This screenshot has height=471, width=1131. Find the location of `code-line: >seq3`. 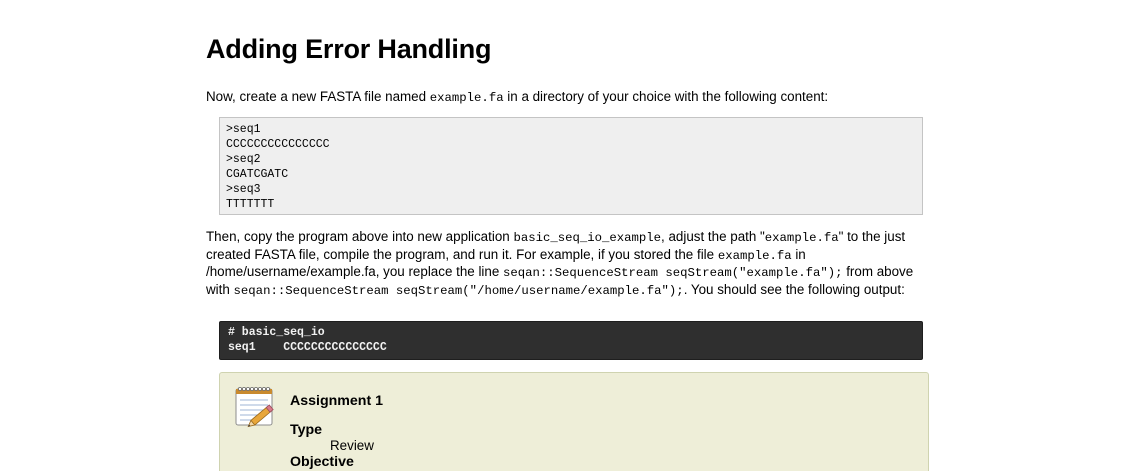

code-line: >seq3 is located at coordinates (243, 189).